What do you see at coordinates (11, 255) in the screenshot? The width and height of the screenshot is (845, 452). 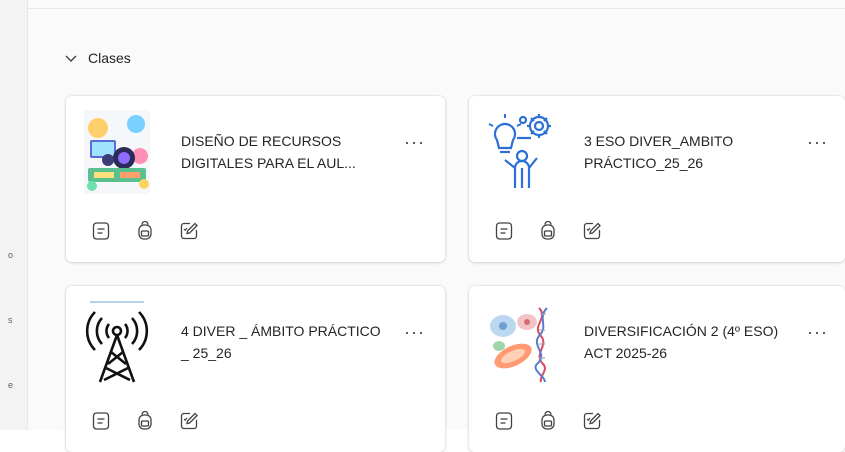 I see `rail-fragment: o` at bounding box center [11, 255].